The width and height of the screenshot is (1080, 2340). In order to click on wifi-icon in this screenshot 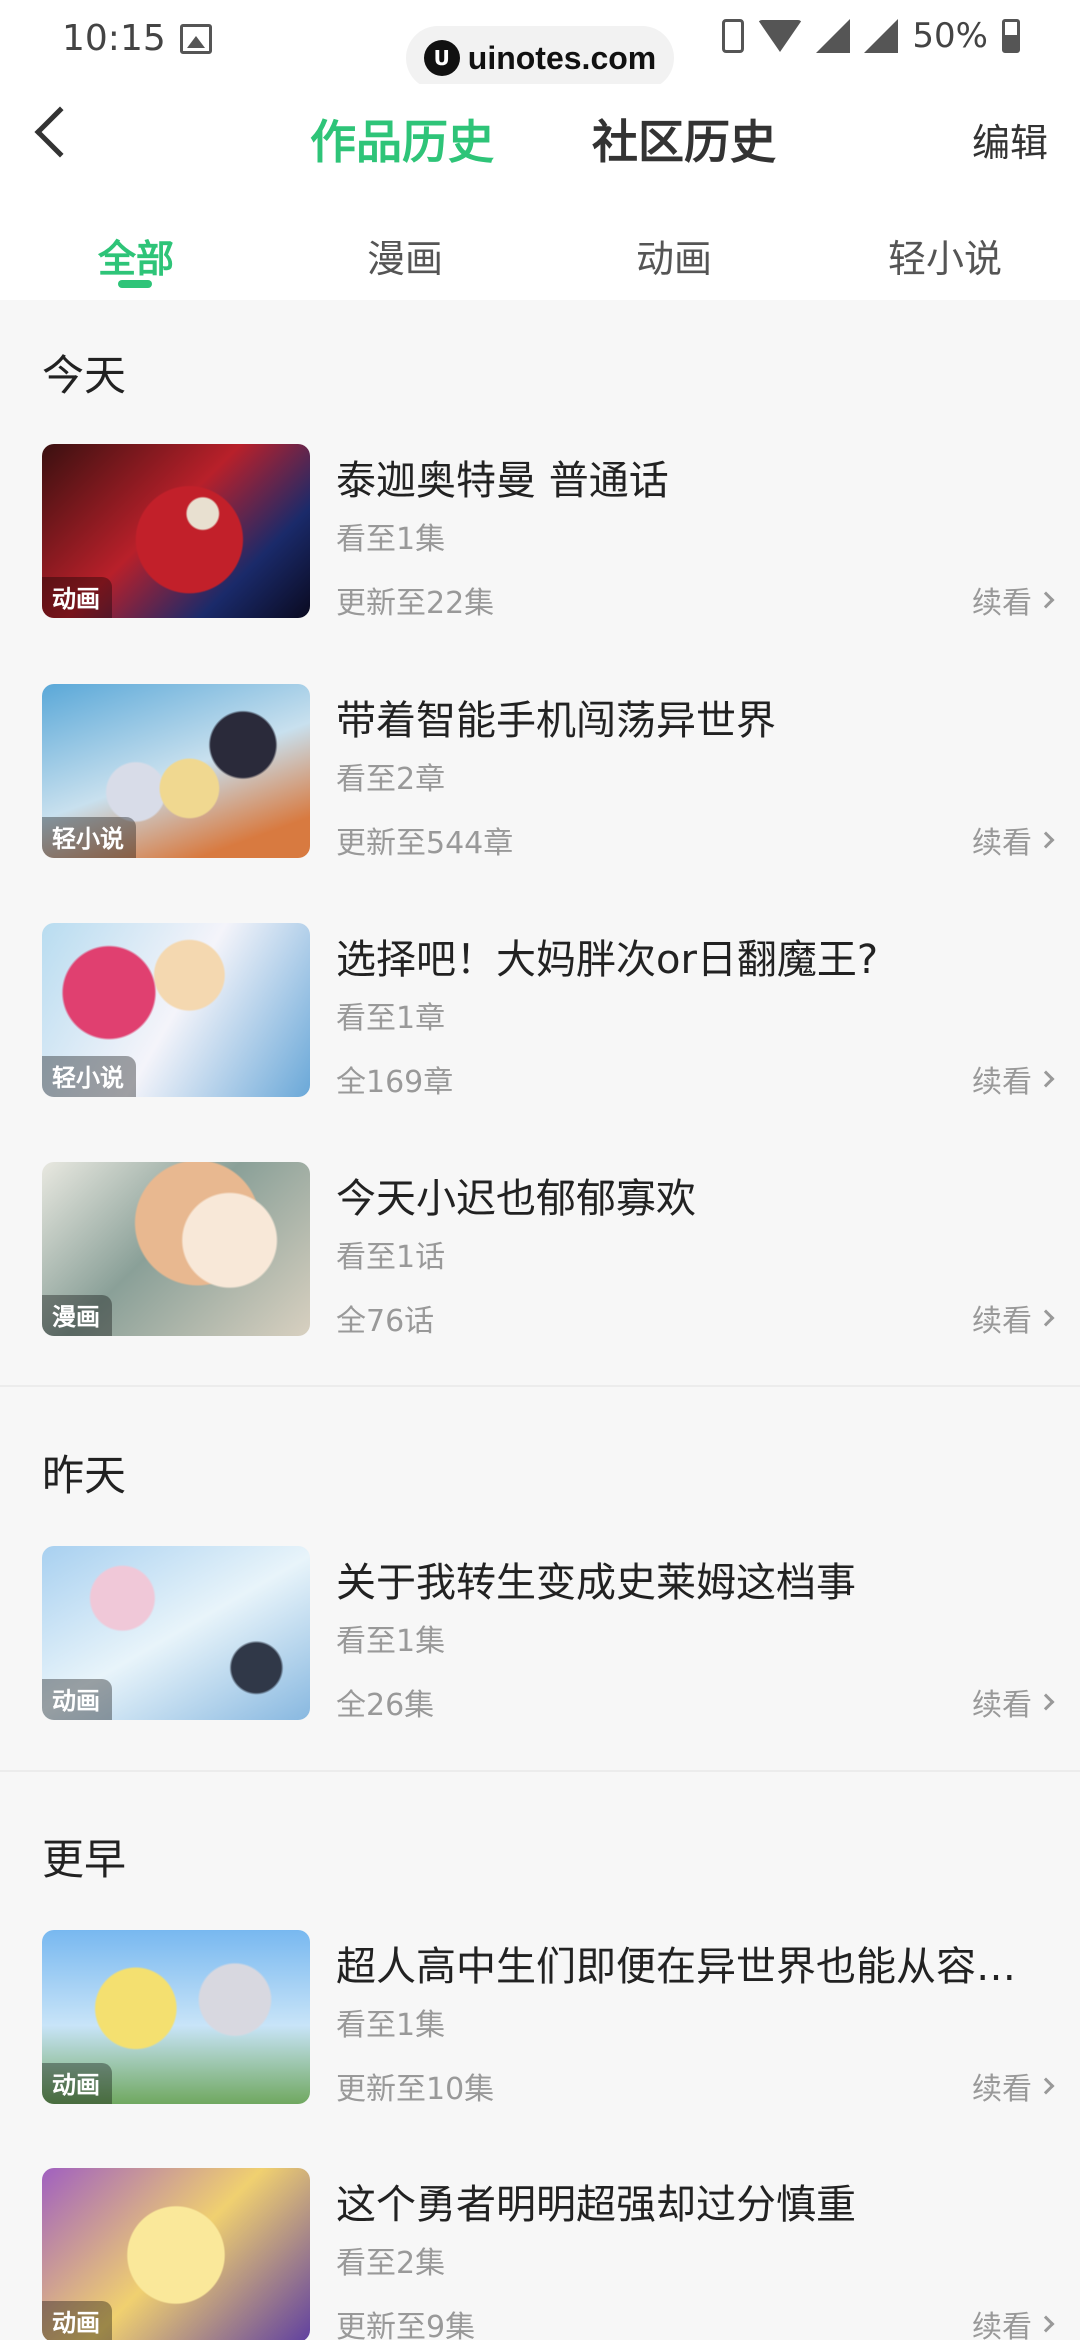, I will do `click(780, 36)`.